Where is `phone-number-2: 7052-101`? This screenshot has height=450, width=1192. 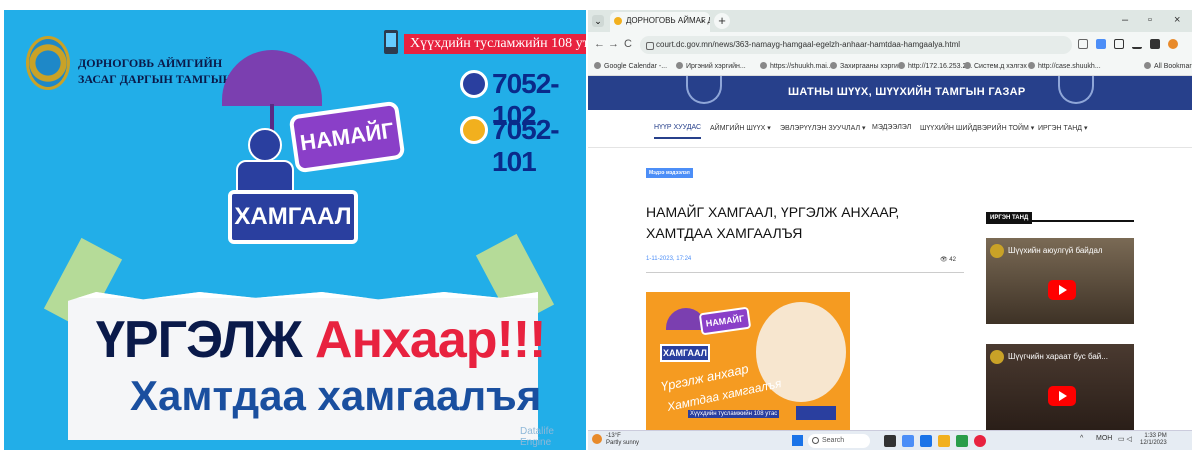 phone-number-2: 7052-101 is located at coordinates (522, 145).